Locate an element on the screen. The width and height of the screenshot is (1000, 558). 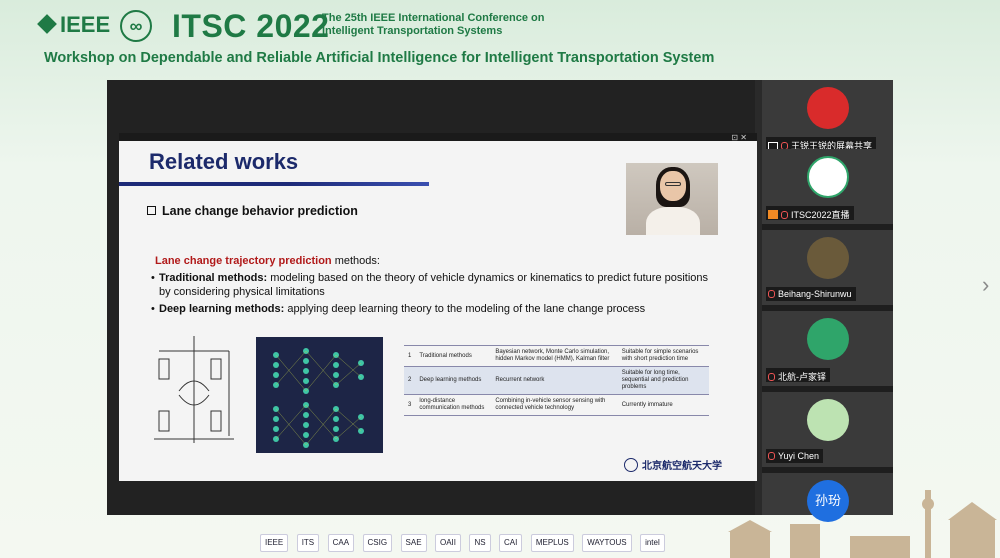
sponsor-logo: ITS is located at coordinates (308, 543).